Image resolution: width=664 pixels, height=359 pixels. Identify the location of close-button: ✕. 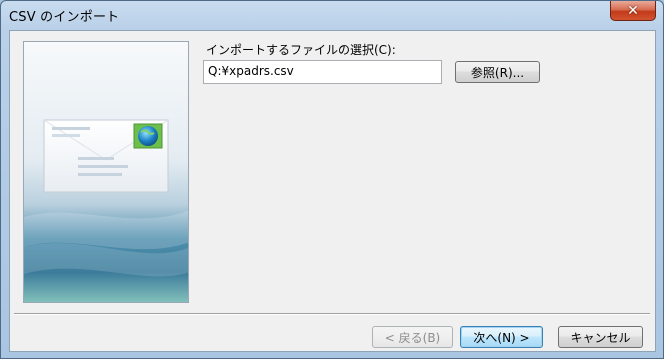
(633, 11).